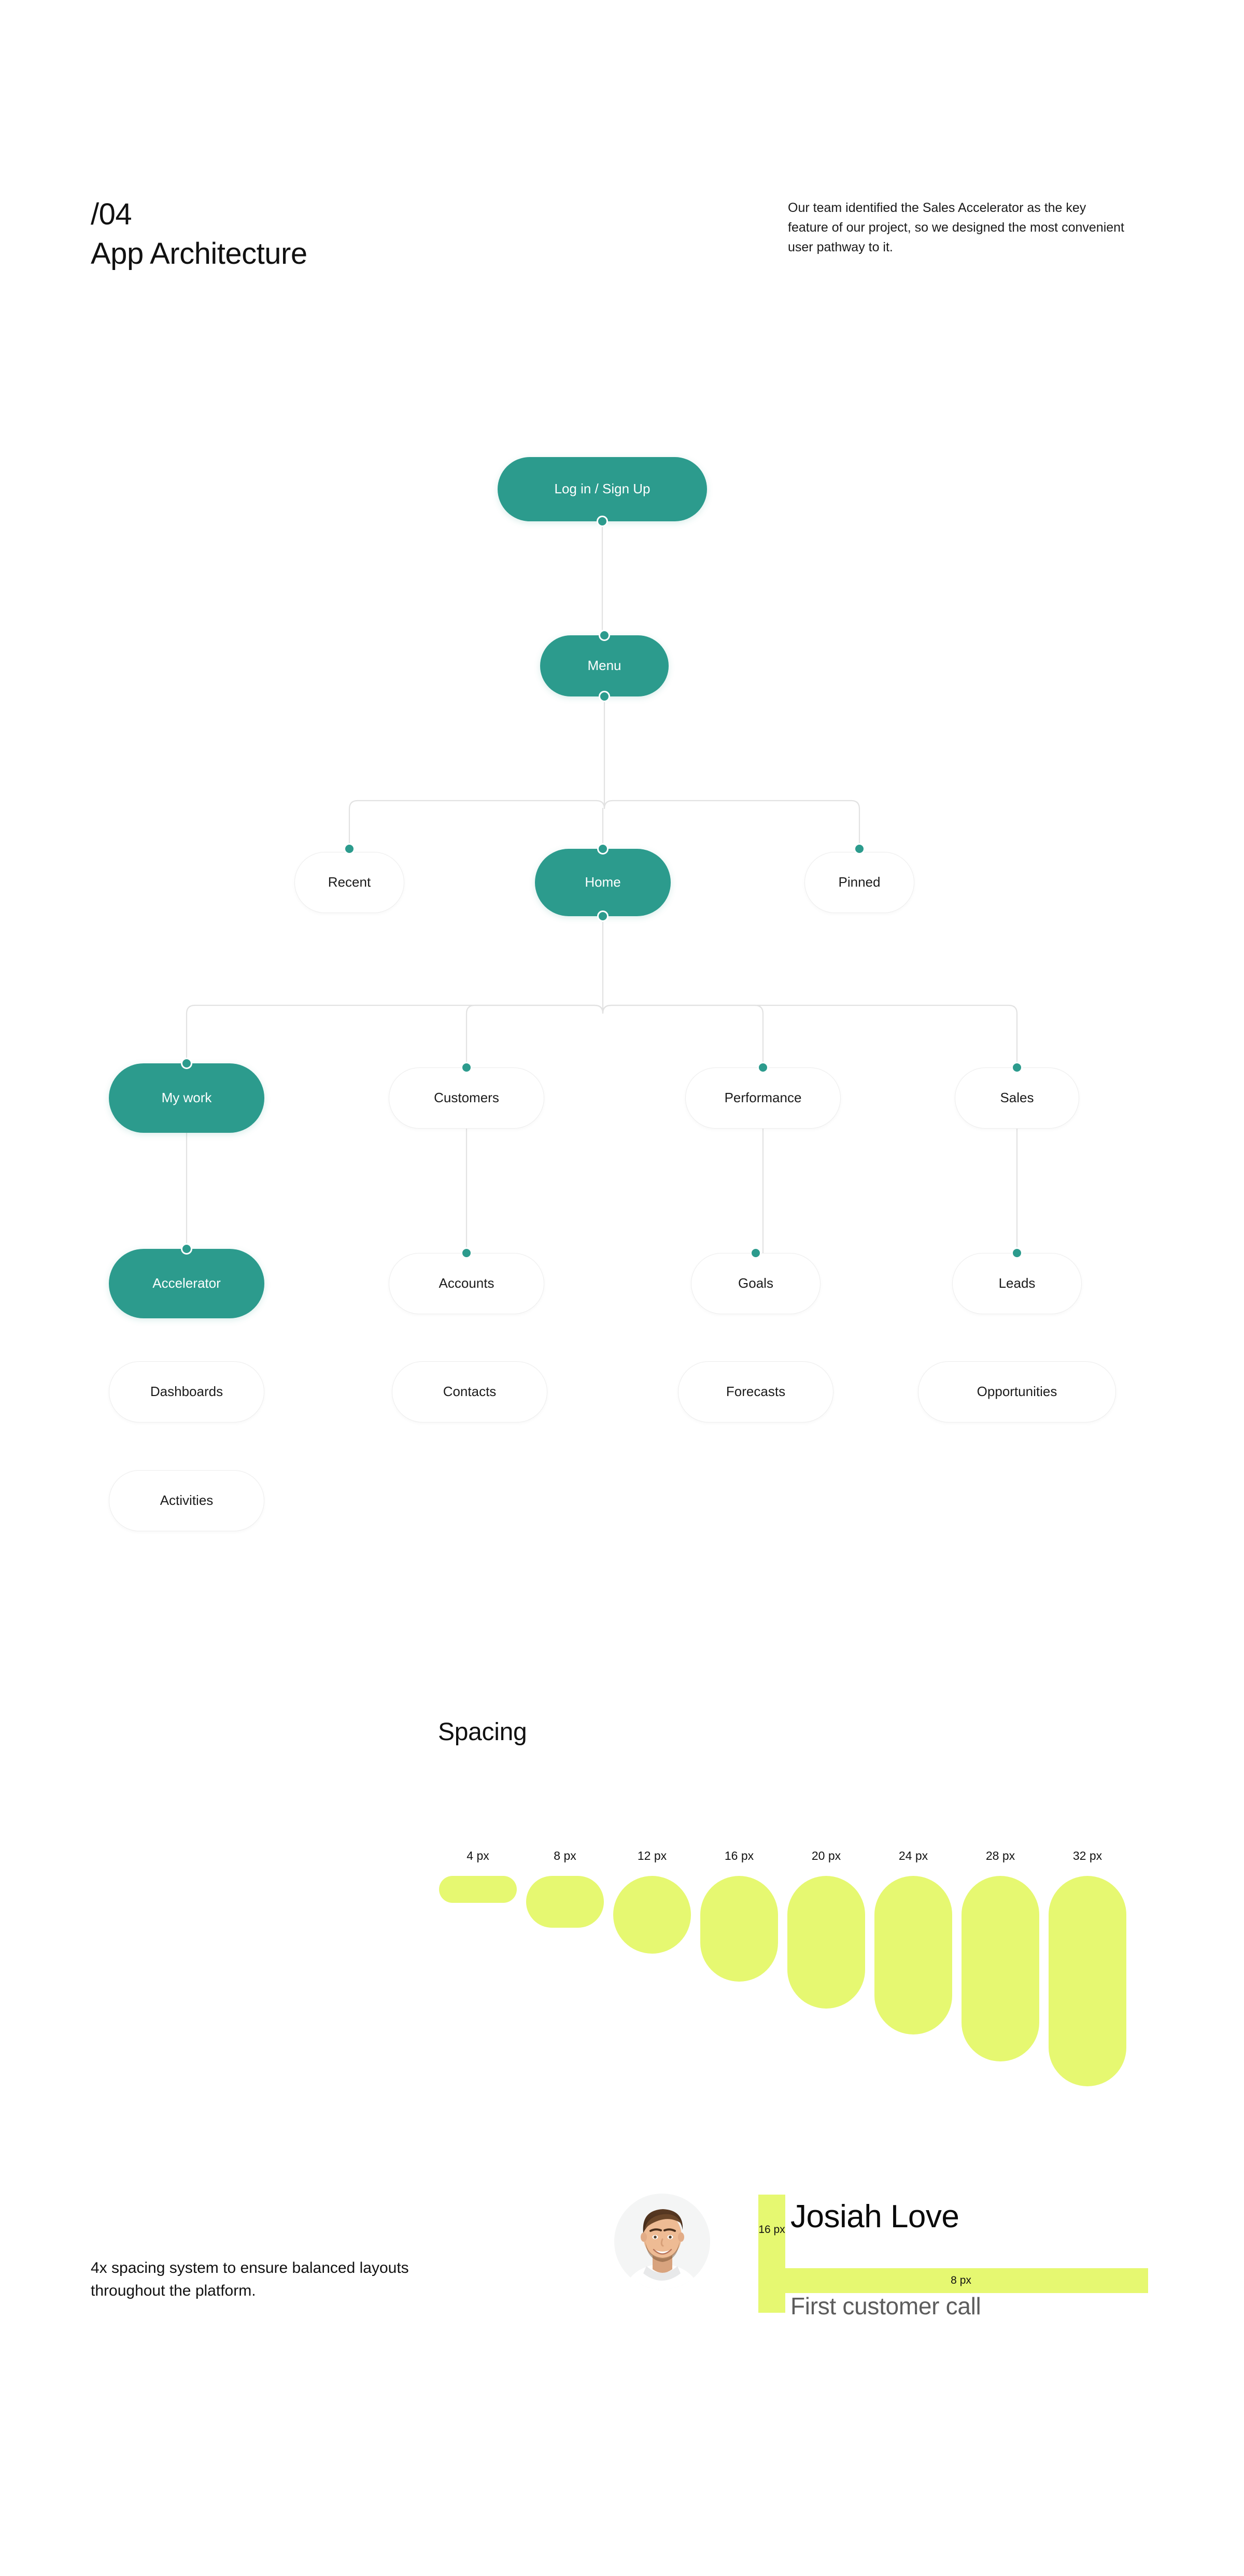 This screenshot has width=1244, height=2576. I want to click on tree-node-home: Home, so click(603, 882).